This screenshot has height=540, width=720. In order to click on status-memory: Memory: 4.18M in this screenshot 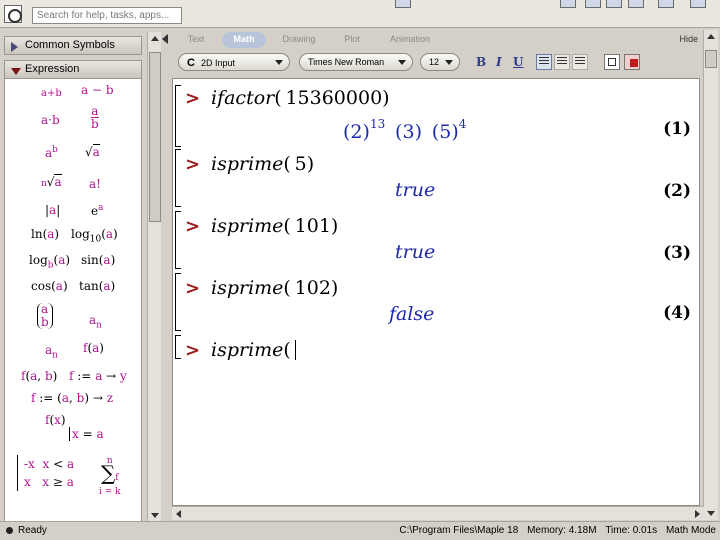, I will do `click(562, 530)`.